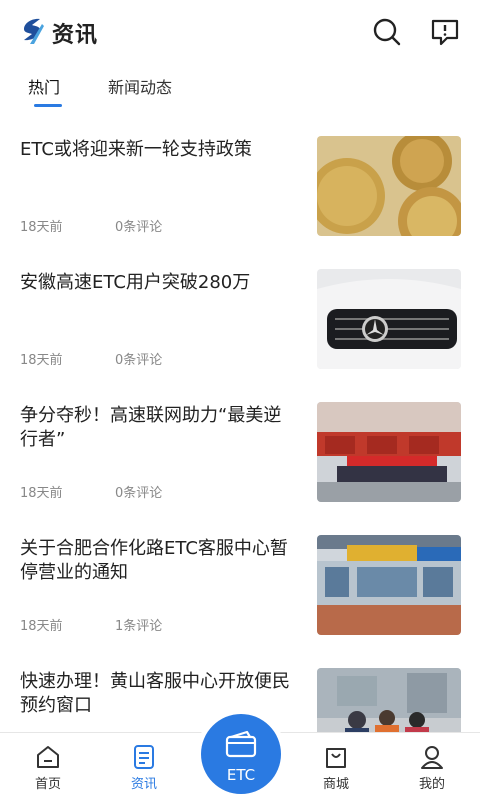 Image resolution: width=480 pixels, height=801 pixels. I want to click on news-title: 关于合肥合作化路ETC客服中心暂停营业的通知, so click(155, 561).